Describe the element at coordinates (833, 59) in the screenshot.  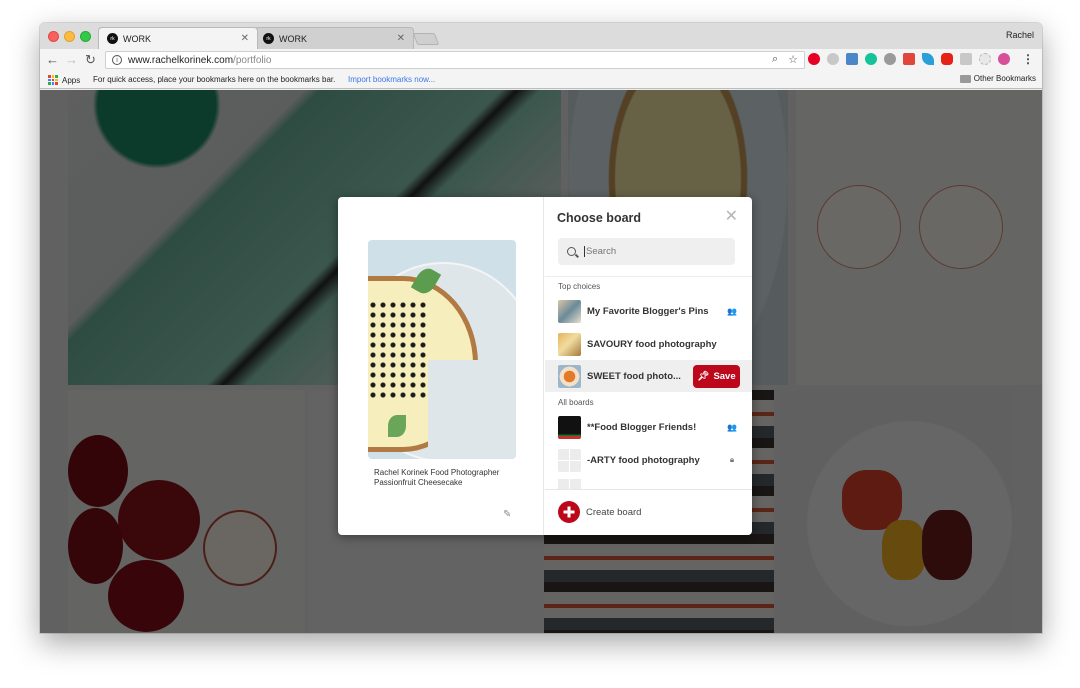
I see `cloud-icon` at that location.